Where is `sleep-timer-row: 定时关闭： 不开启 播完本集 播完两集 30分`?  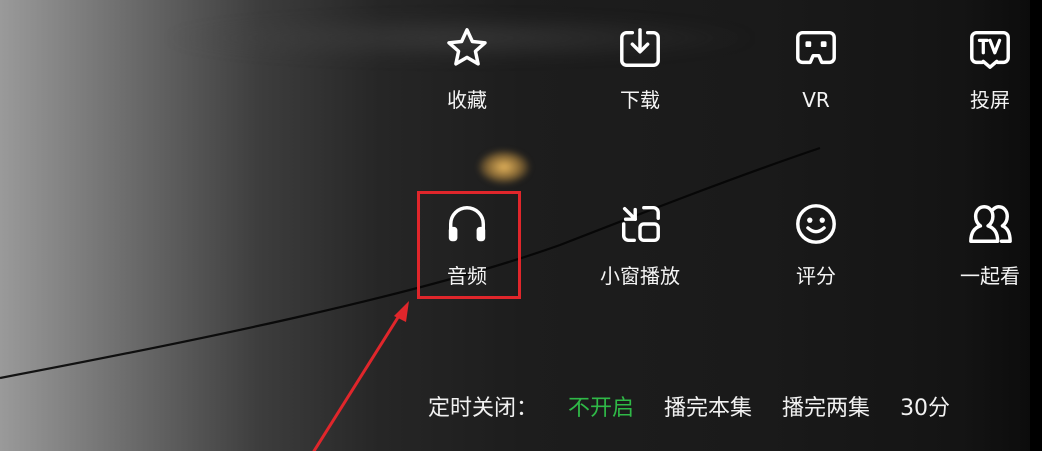
sleep-timer-row: 定时关闭： 不开启 播完本集 播完两集 30分 is located at coordinates (689, 409).